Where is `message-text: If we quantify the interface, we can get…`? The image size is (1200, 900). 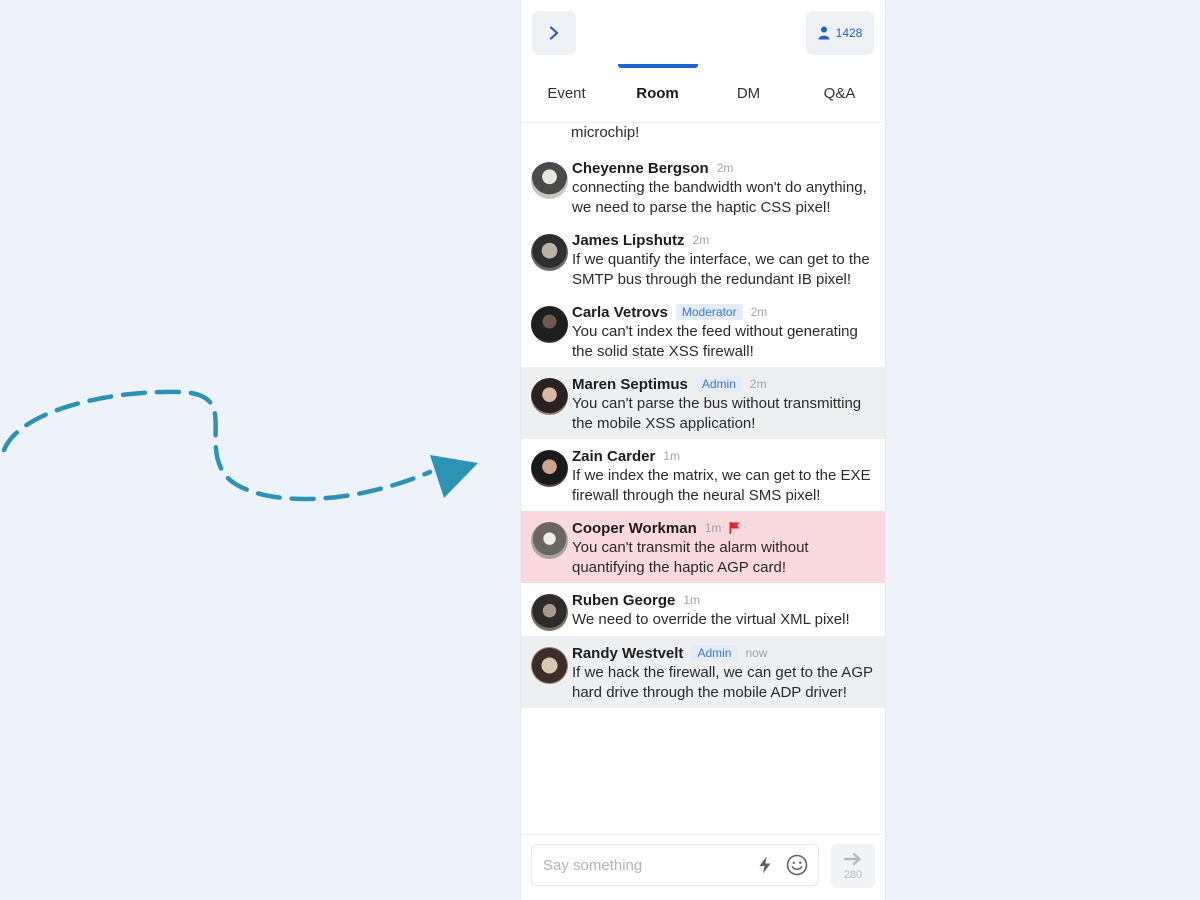
message-text: If we quantify the interface, we can get… is located at coordinates (721, 269).